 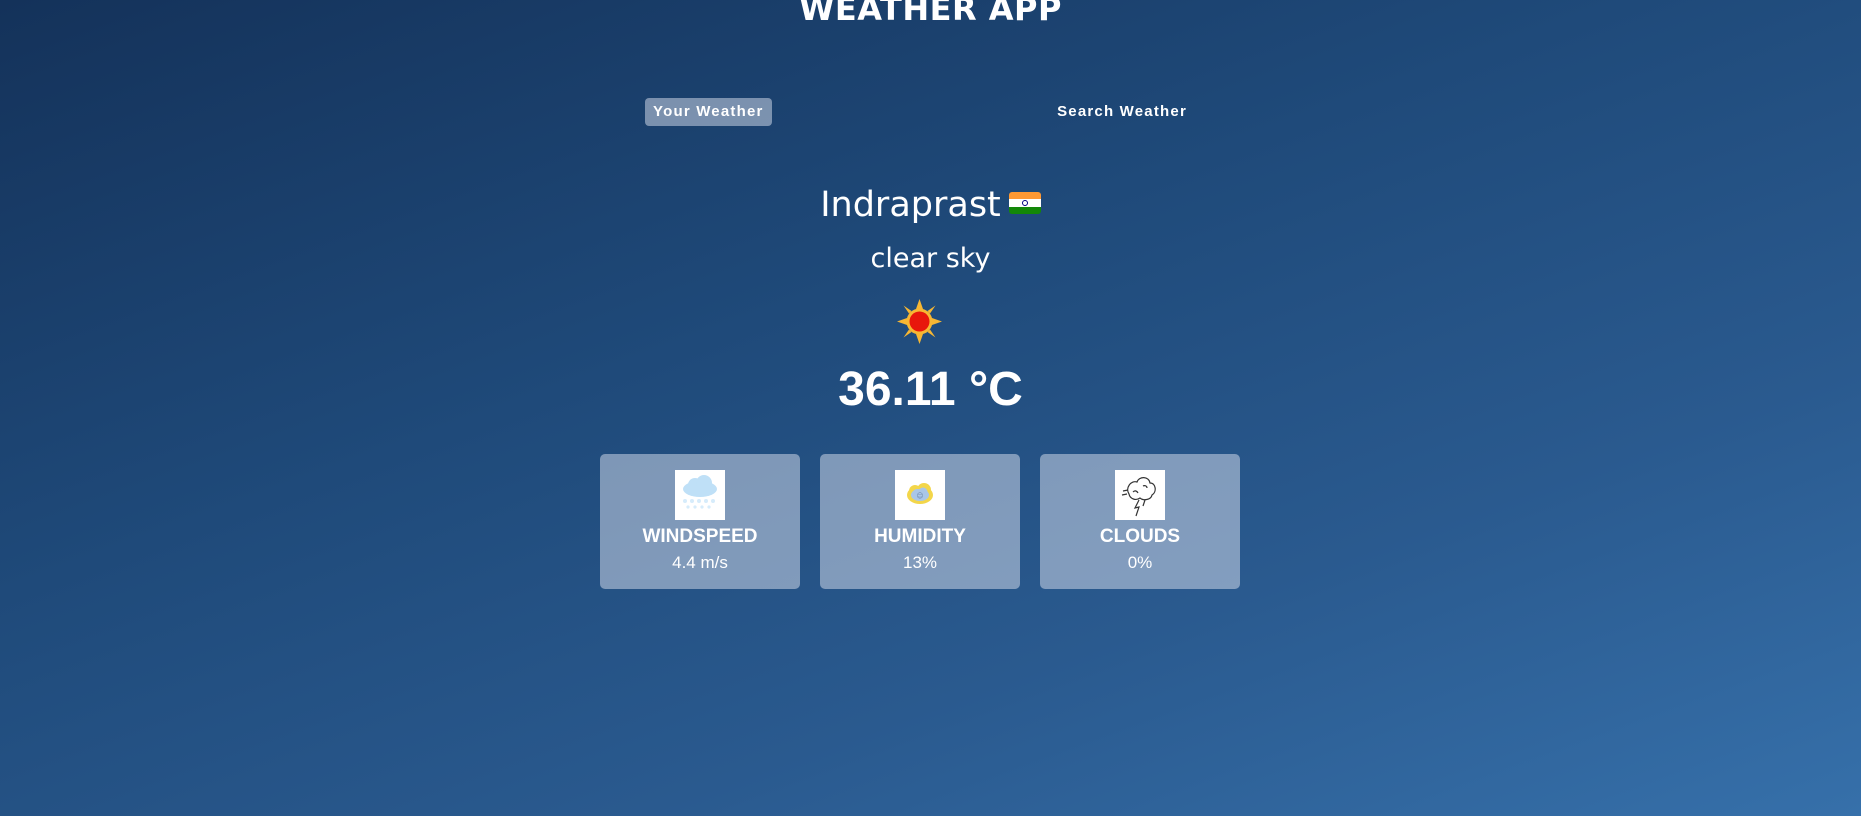 I want to click on humidity-card: ☺ HUMIDITY 13%, so click(x=920, y=521).